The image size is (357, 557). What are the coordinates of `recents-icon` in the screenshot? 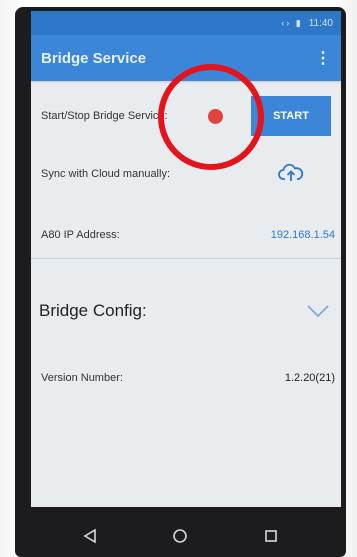 It's located at (271, 535).